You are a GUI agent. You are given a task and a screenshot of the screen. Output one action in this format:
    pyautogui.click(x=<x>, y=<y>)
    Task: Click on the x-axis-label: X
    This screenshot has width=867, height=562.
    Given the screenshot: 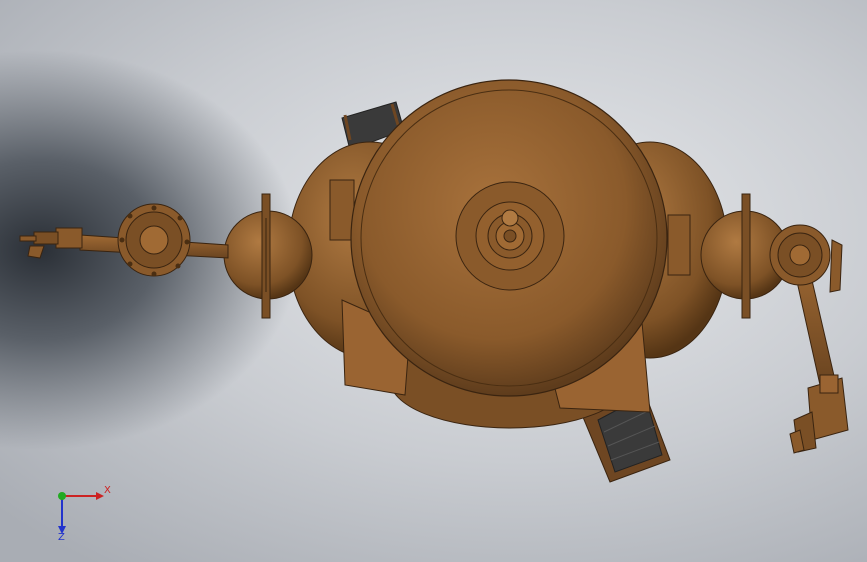 What is the action you would take?
    pyautogui.click(x=107, y=490)
    